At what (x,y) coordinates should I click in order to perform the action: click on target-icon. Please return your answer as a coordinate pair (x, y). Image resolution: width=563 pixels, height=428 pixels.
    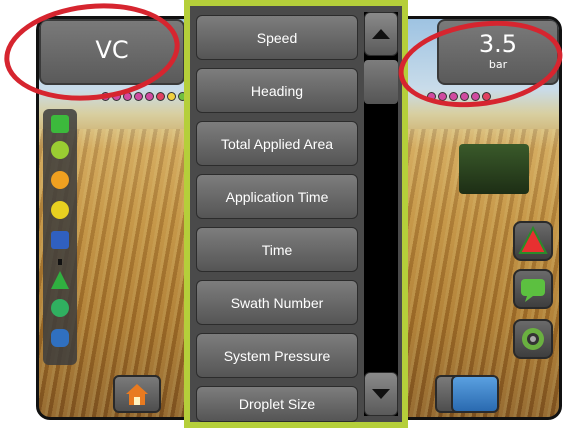
    Looking at the image, I should click on (533, 339).